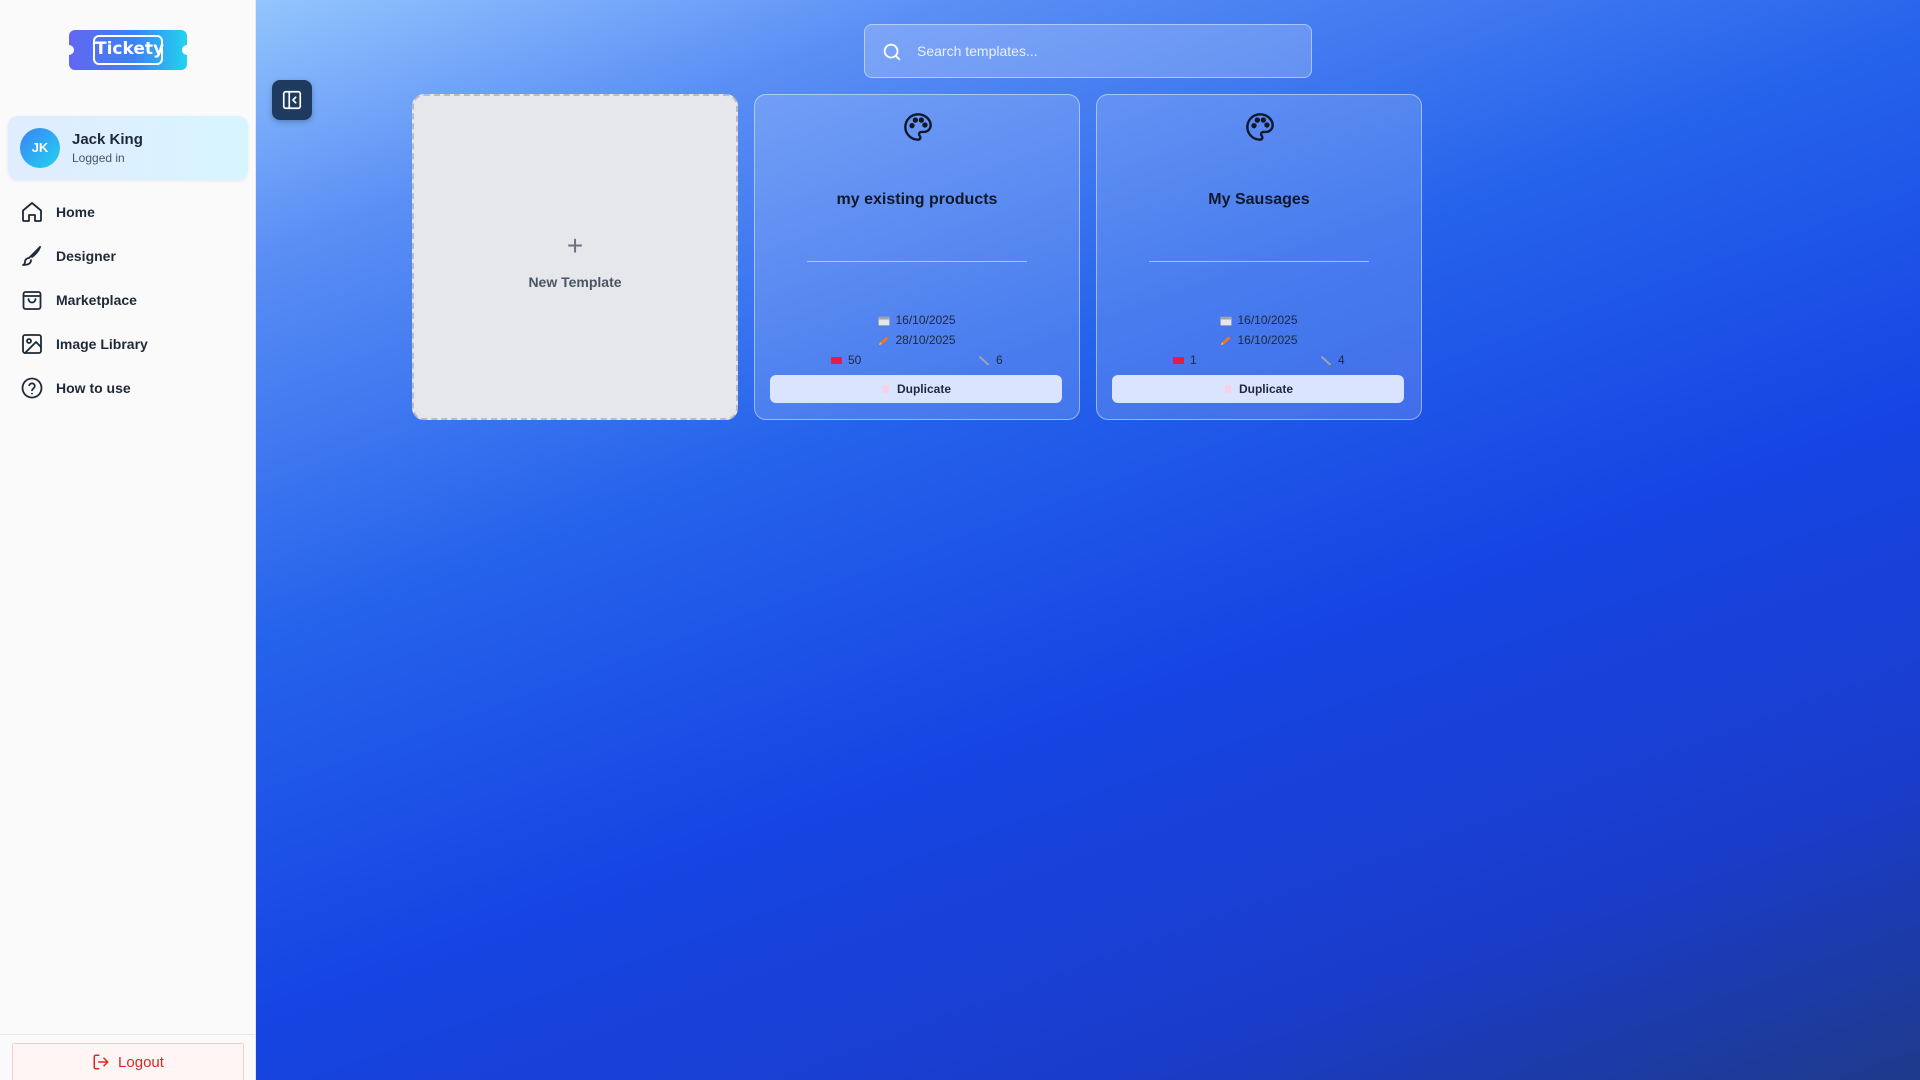 Image resolution: width=1920 pixels, height=1080 pixels. Describe the element at coordinates (75, 212) in the screenshot. I see `sidebar-item-label: Home` at that location.